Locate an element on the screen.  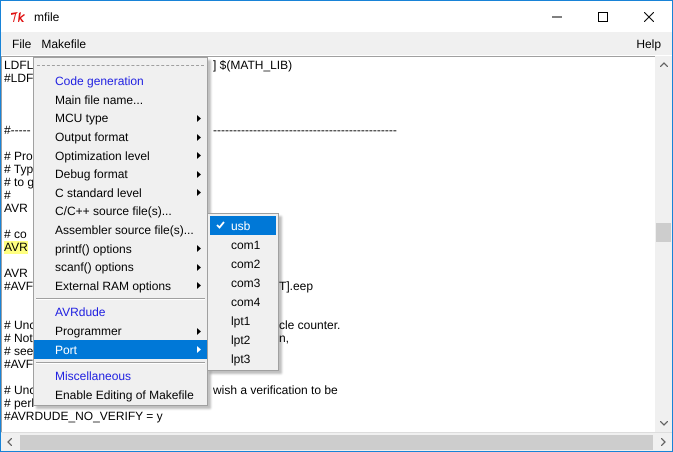
menu-item: com2 is located at coordinates (243, 263).